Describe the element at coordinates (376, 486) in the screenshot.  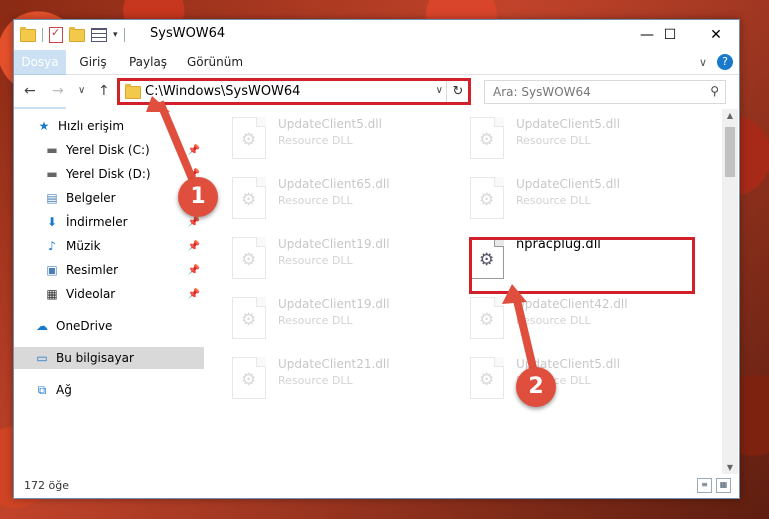
I see `status-bar: 172 öğe ≡ ▦` at that location.